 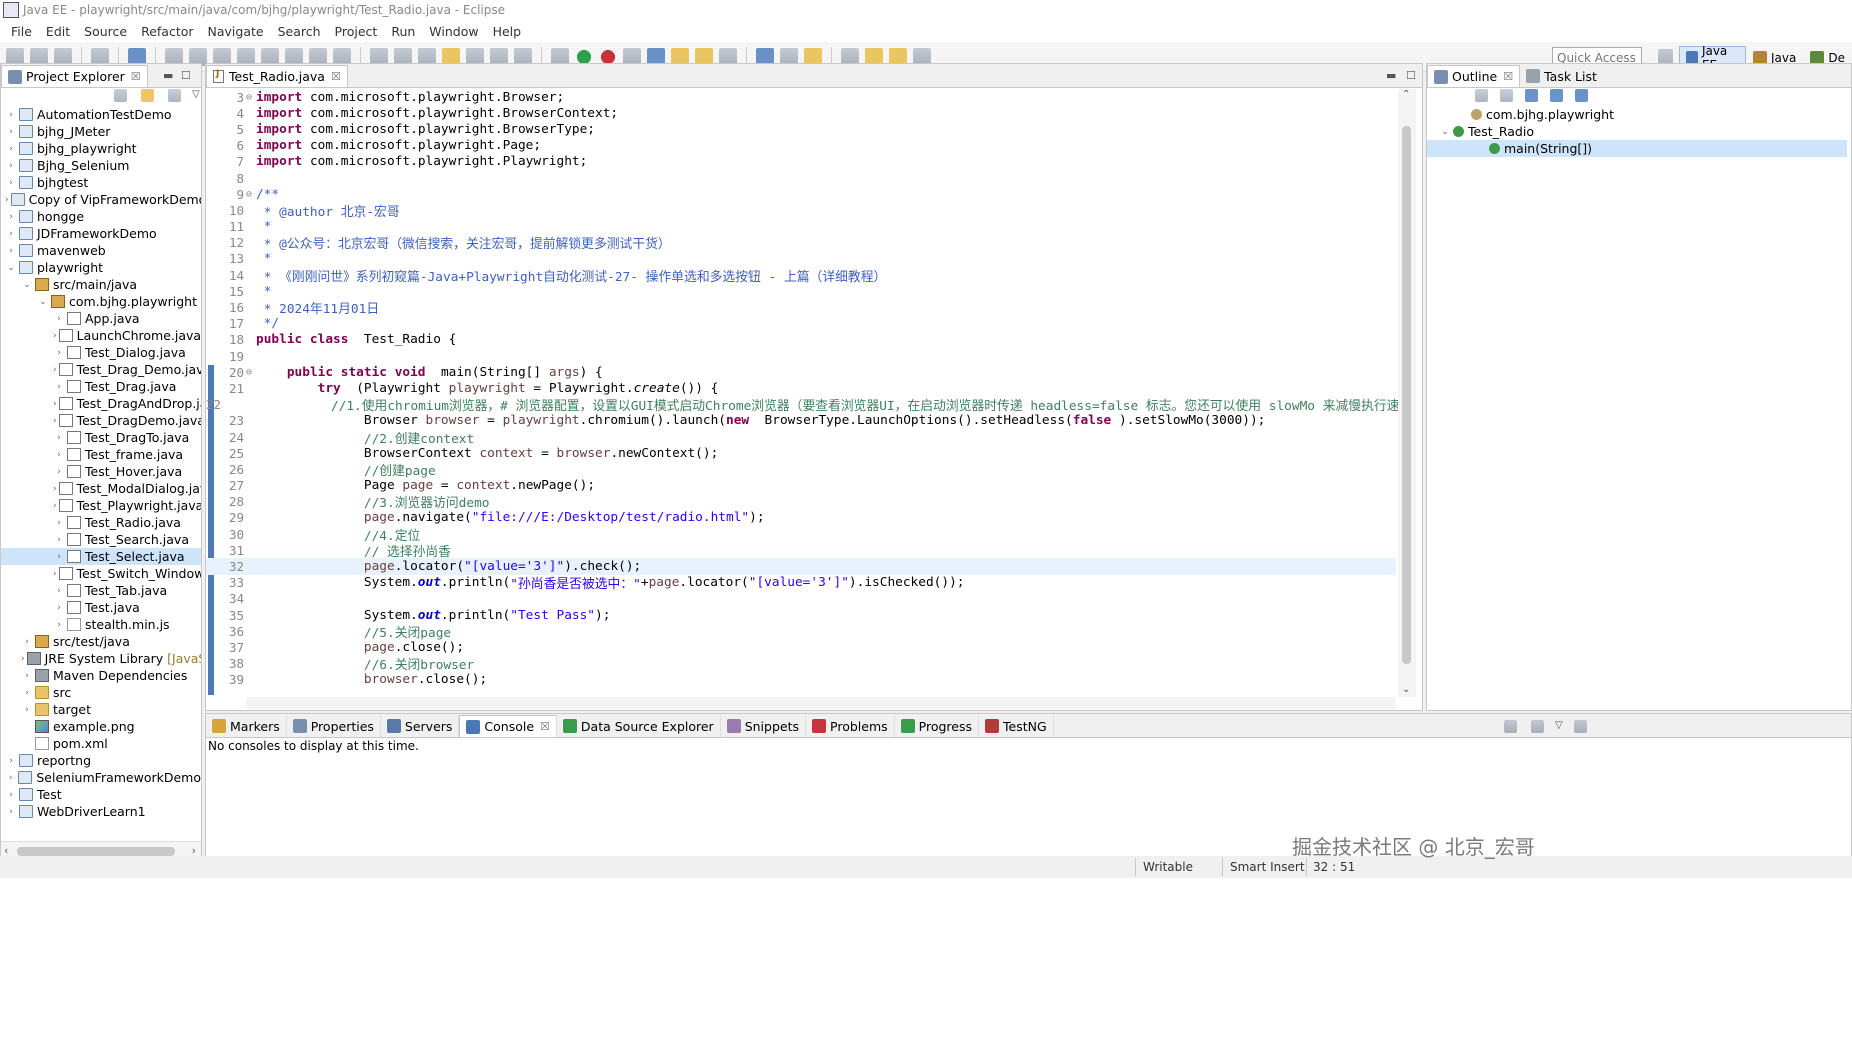 What do you see at coordinates (403, 31) in the screenshot?
I see `menu-run: Run` at bounding box center [403, 31].